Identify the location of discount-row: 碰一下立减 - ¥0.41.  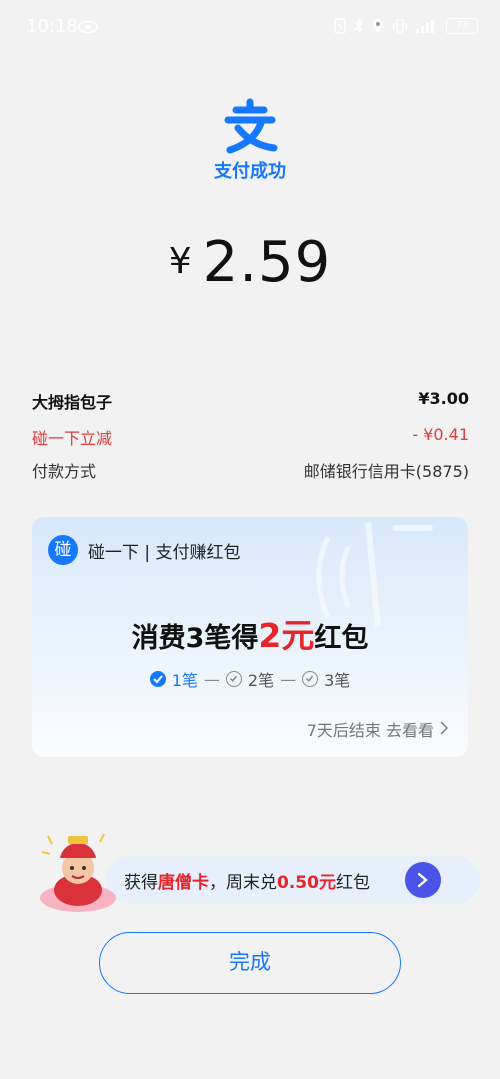
(250, 437).